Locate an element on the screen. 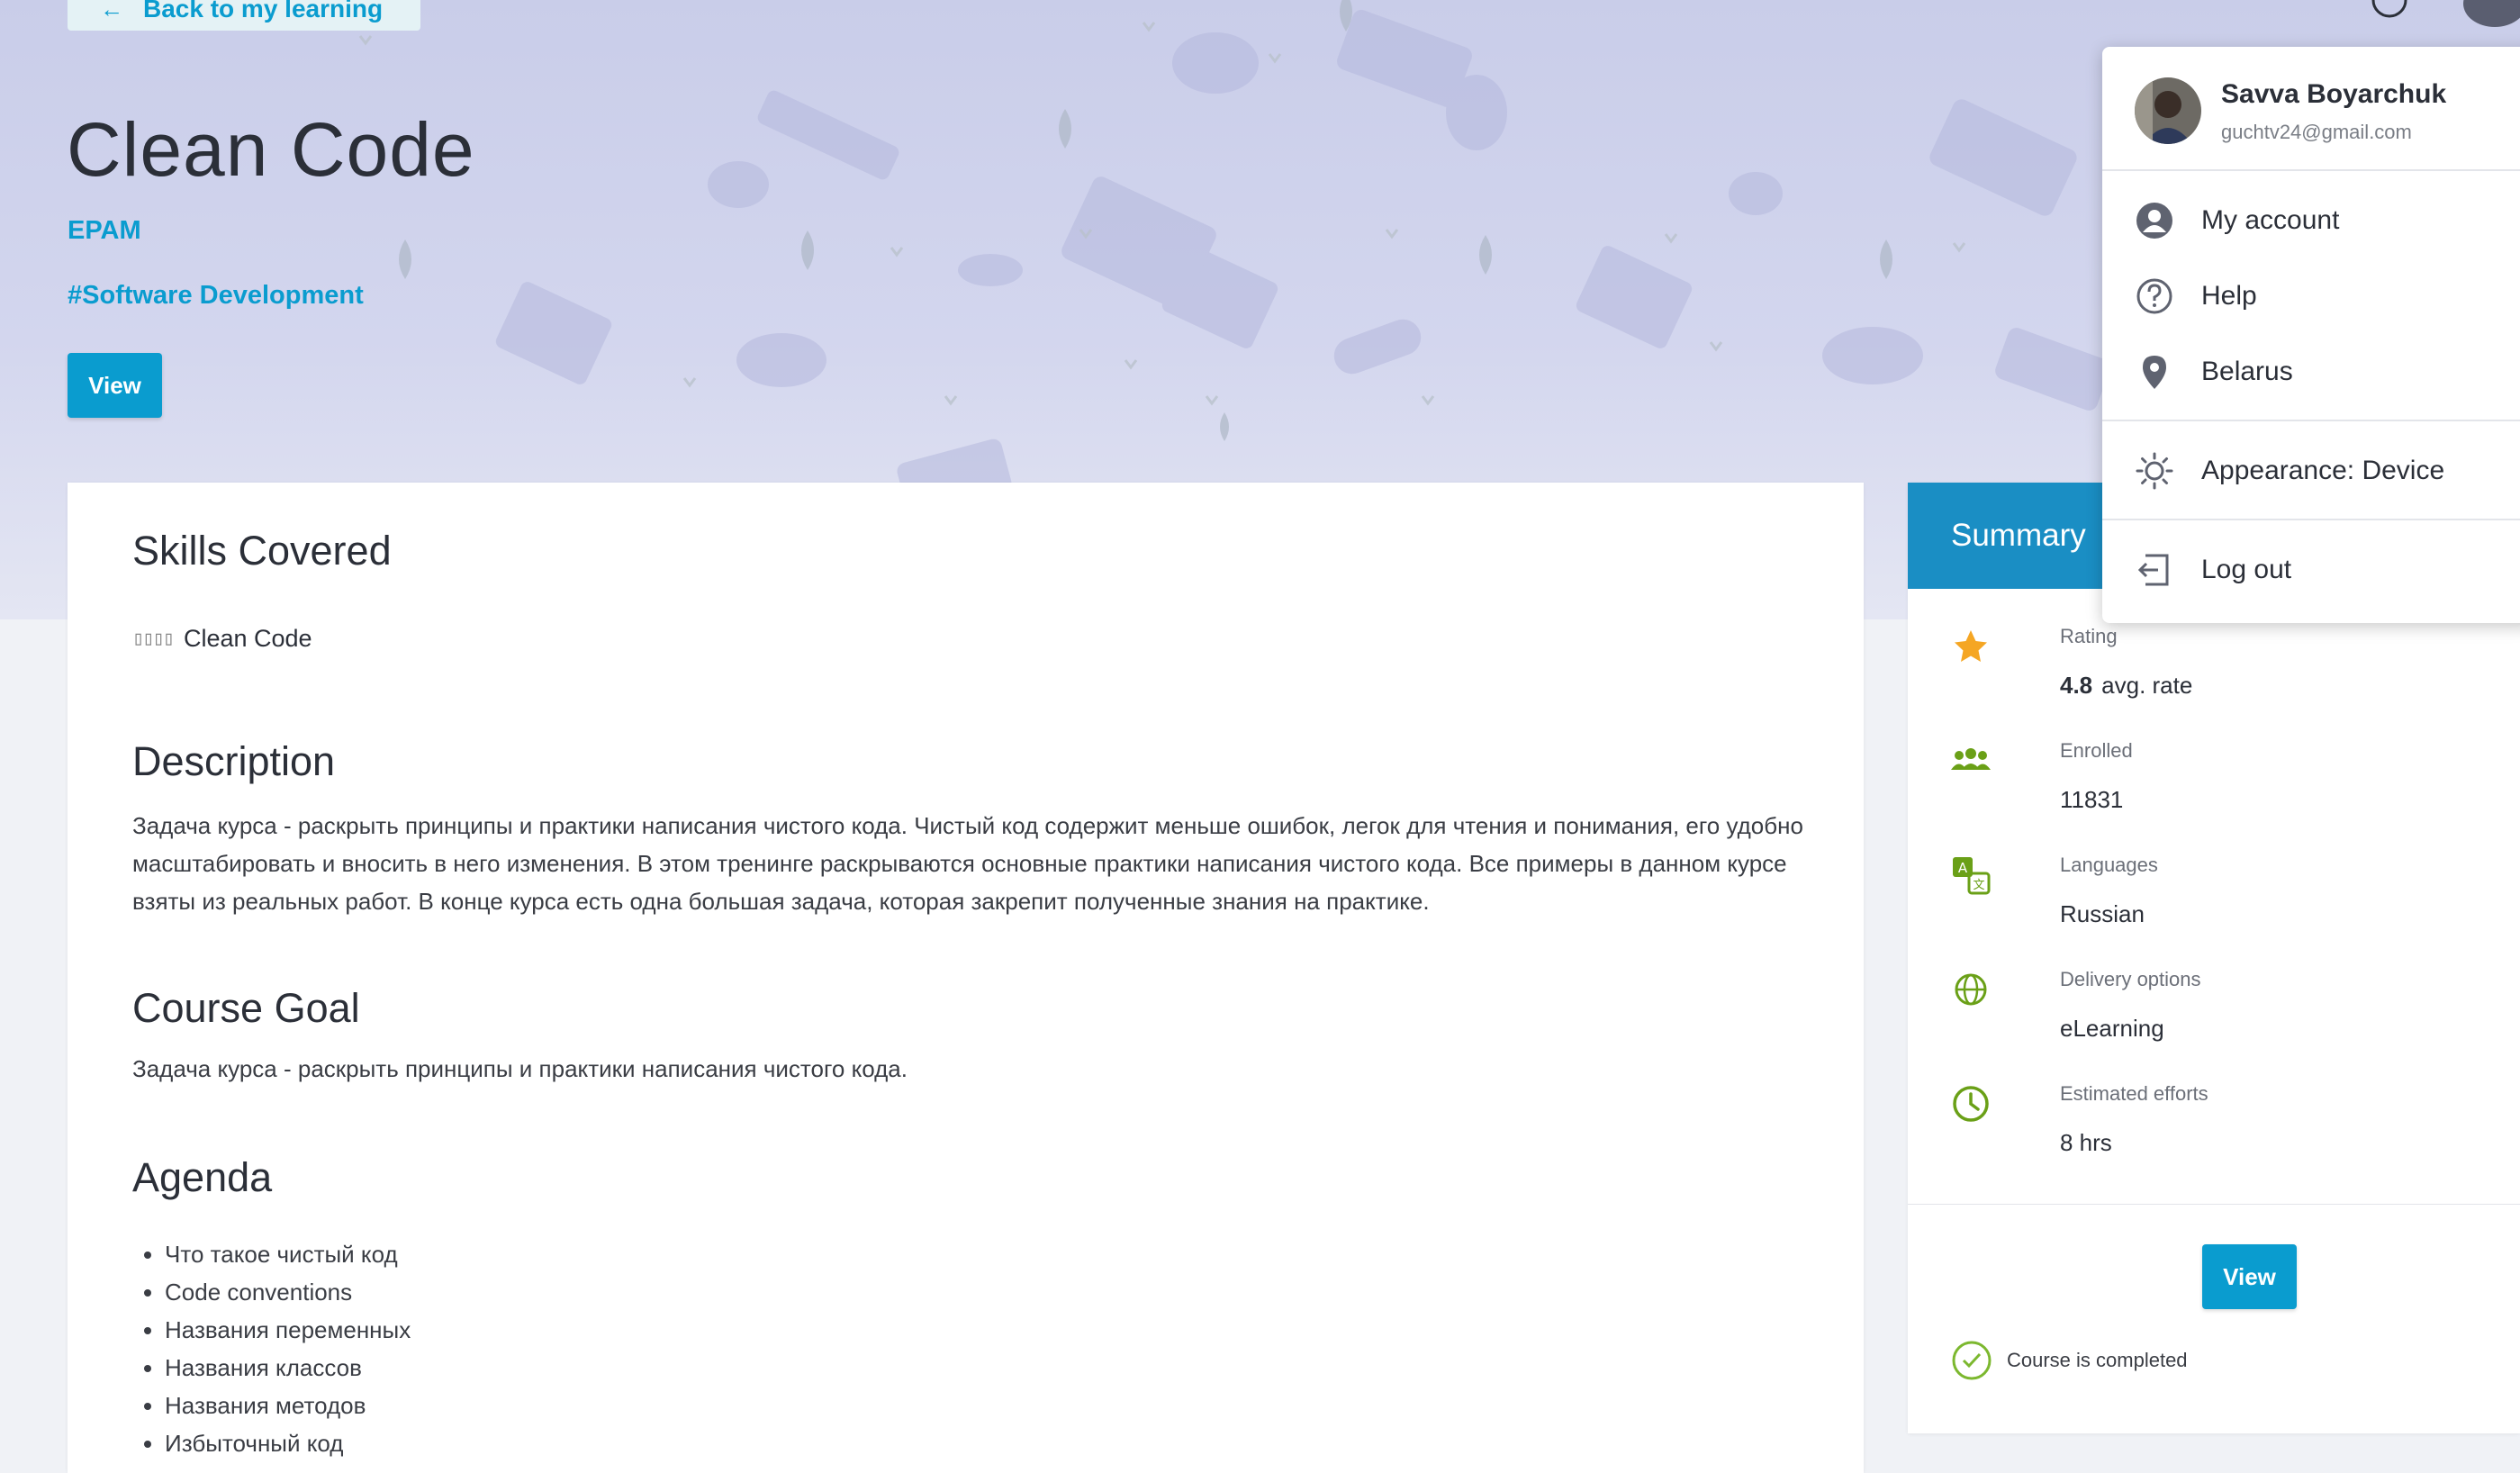  rating-suffix: avg. rate is located at coordinates (2147, 685).